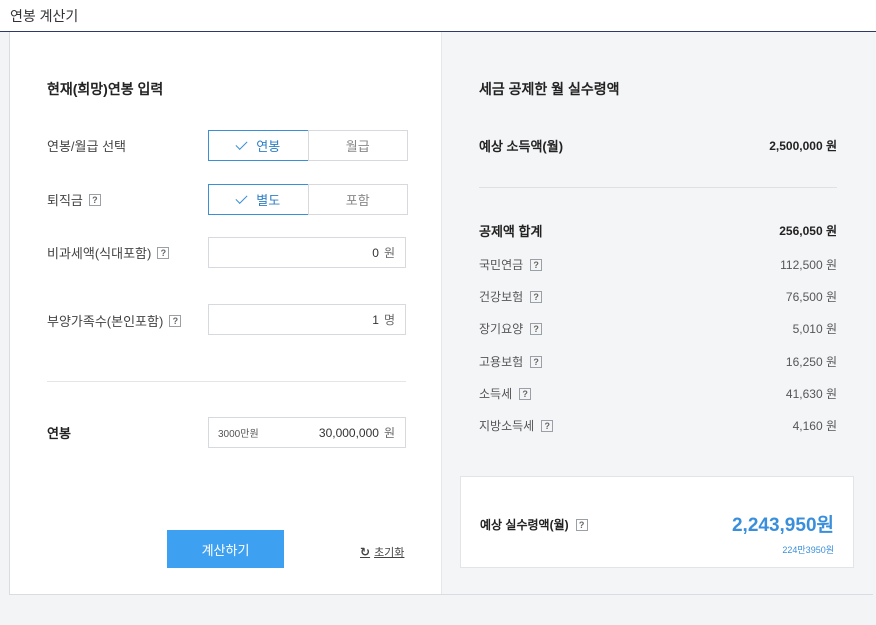 The width and height of the screenshot is (876, 625). I want to click on input-divider, so click(226, 381).